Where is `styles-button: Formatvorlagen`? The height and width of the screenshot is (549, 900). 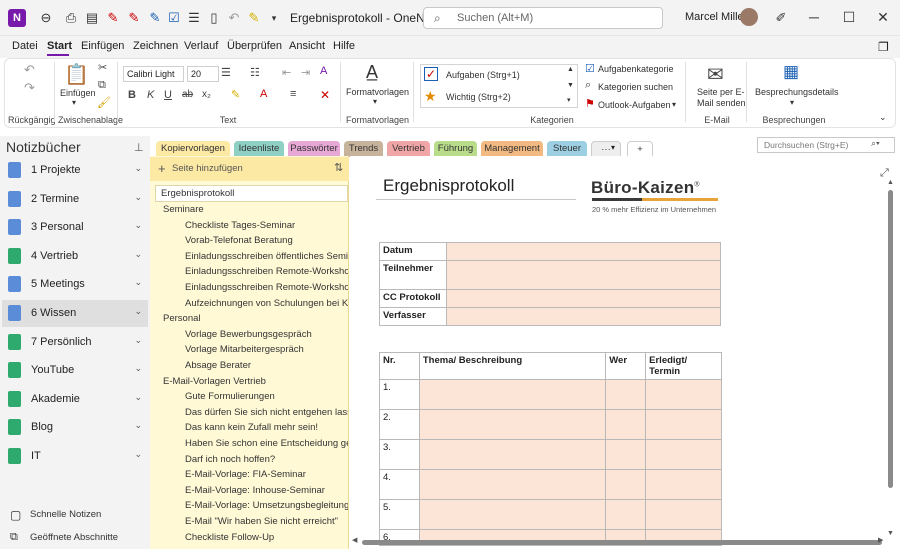
styles-button: Formatvorlagen is located at coordinates (377, 92).